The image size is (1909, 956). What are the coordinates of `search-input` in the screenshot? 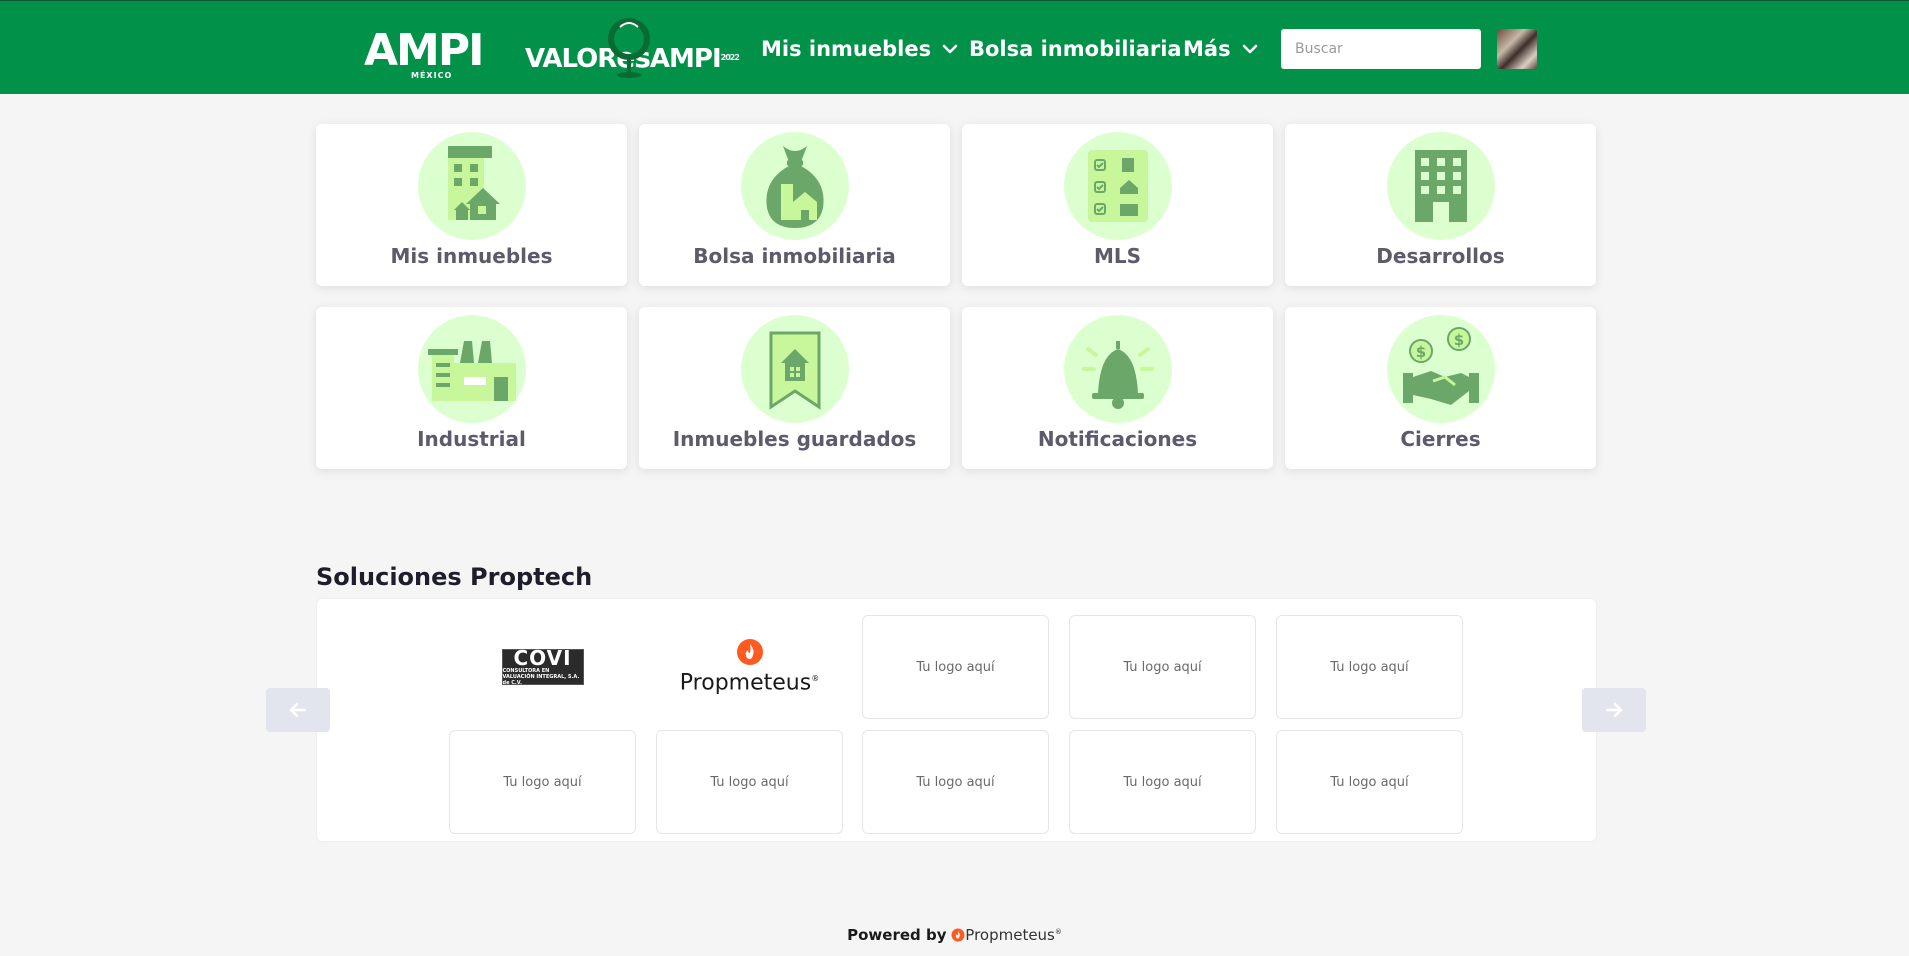 It's located at (1381, 49).